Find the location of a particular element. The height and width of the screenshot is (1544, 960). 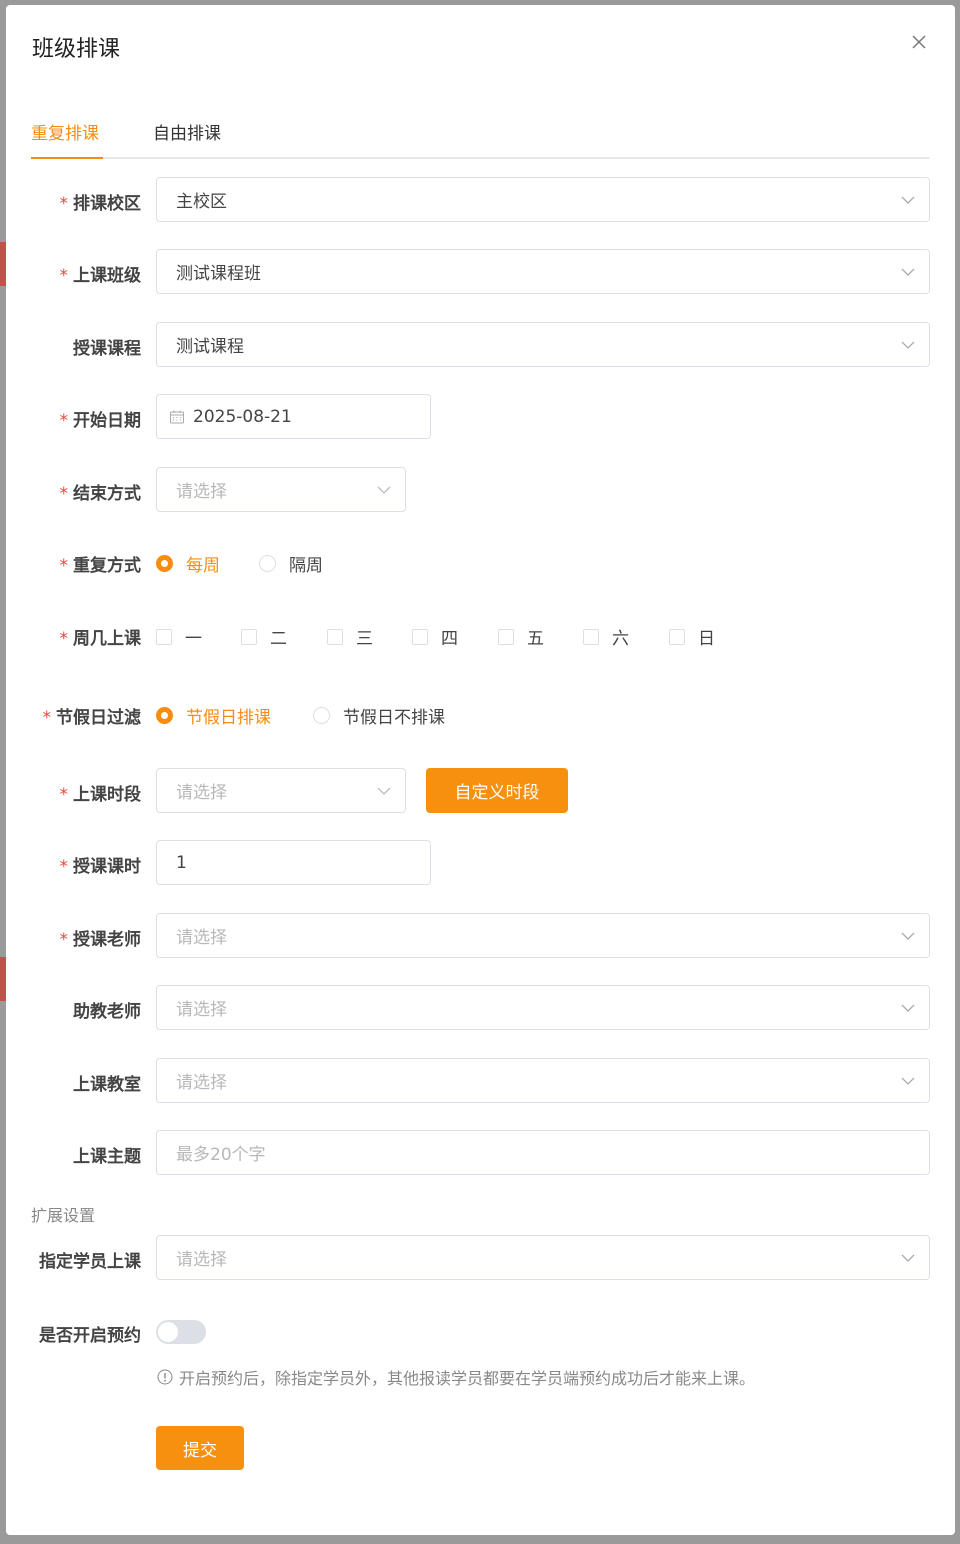

calendar-icon is located at coordinates (177, 416).